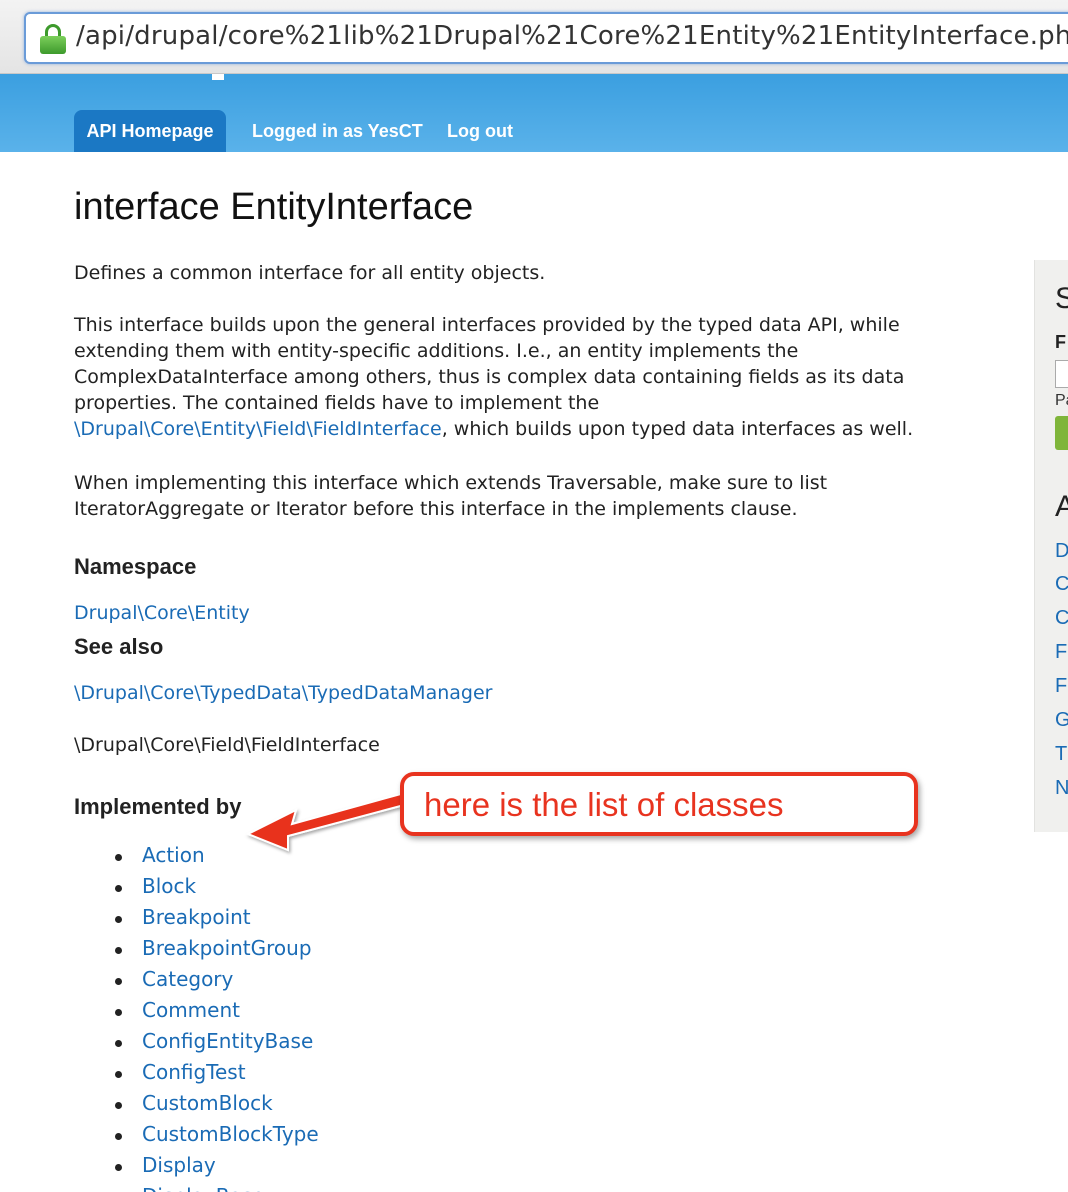  What do you see at coordinates (1061, 374) in the screenshot?
I see `search-input` at bounding box center [1061, 374].